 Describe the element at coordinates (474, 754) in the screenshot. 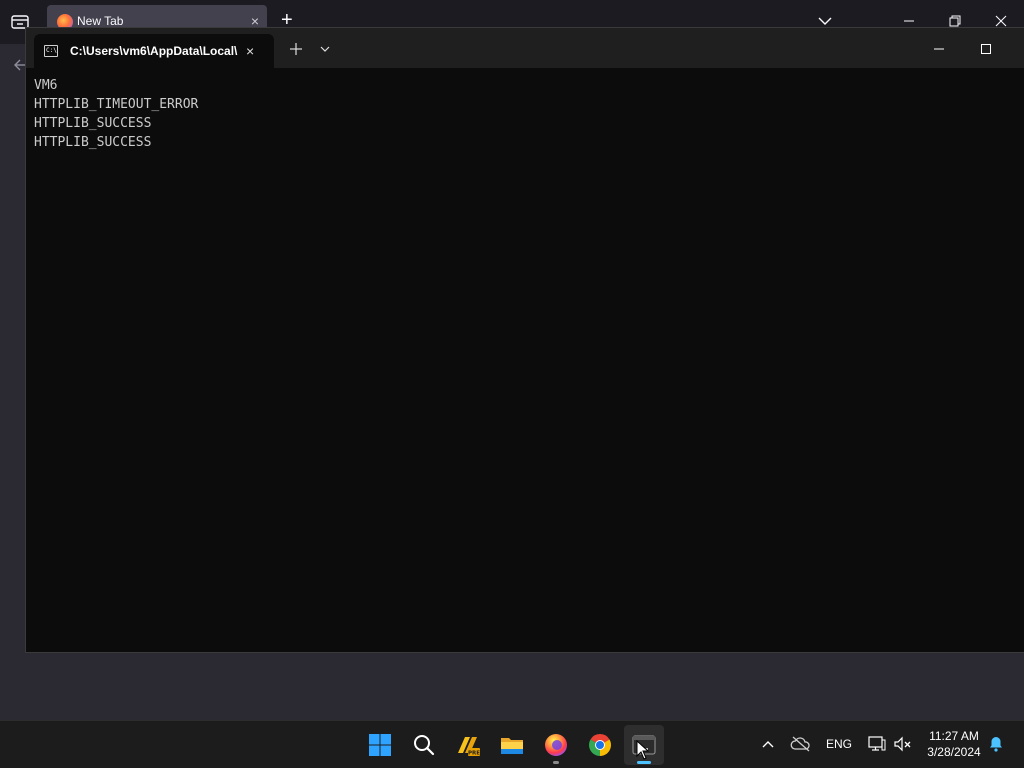

I see `svg-text: PRE` at that location.